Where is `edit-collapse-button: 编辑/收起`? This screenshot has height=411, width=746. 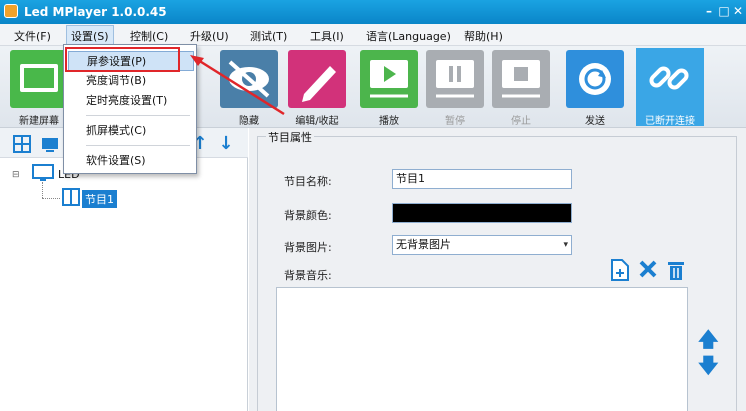 edit-collapse-button: 编辑/收起 is located at coordinates (318, 87).